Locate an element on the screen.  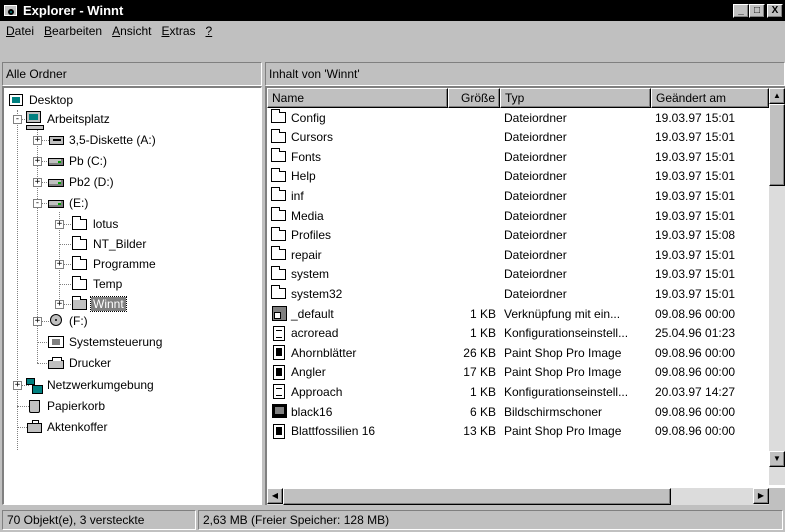
expand-pb2-d: + is located at coordinates (37, 182).